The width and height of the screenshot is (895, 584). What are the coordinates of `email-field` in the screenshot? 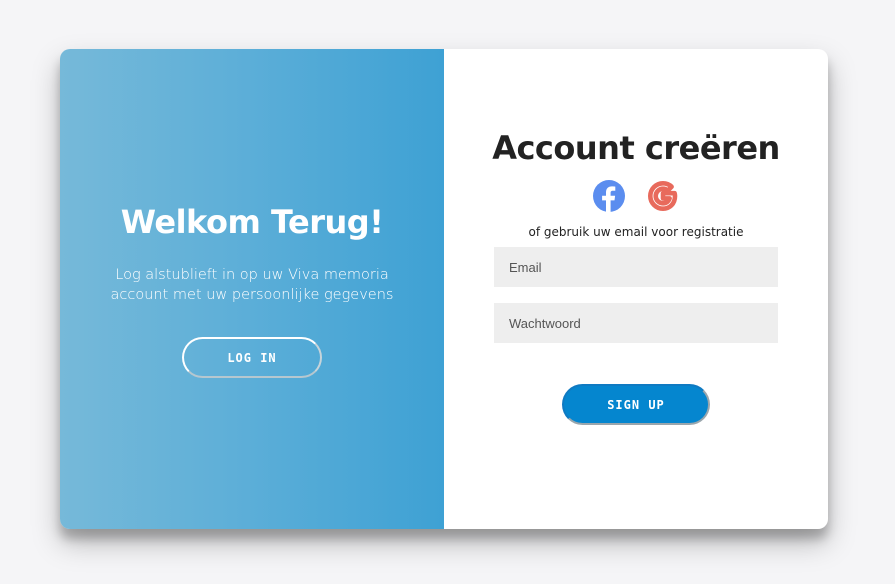 It's located at (636, 267).